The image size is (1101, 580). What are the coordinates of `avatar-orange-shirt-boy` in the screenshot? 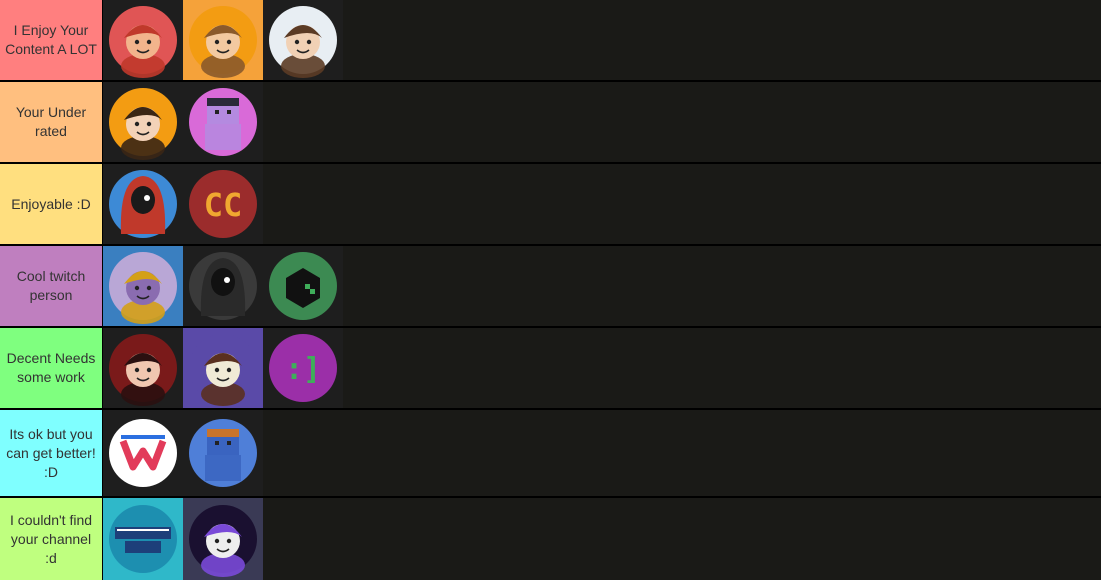 It's located at (223, 40).